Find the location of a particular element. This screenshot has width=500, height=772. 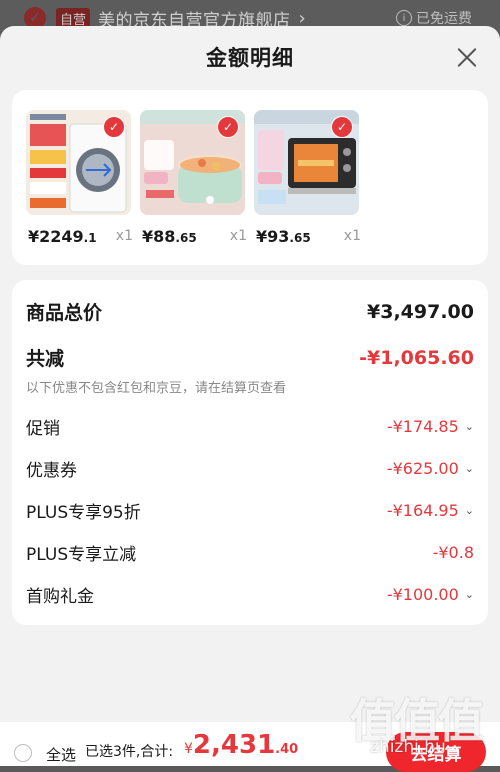

oven-product-image: ✓ is located at coordinates (306, 162).